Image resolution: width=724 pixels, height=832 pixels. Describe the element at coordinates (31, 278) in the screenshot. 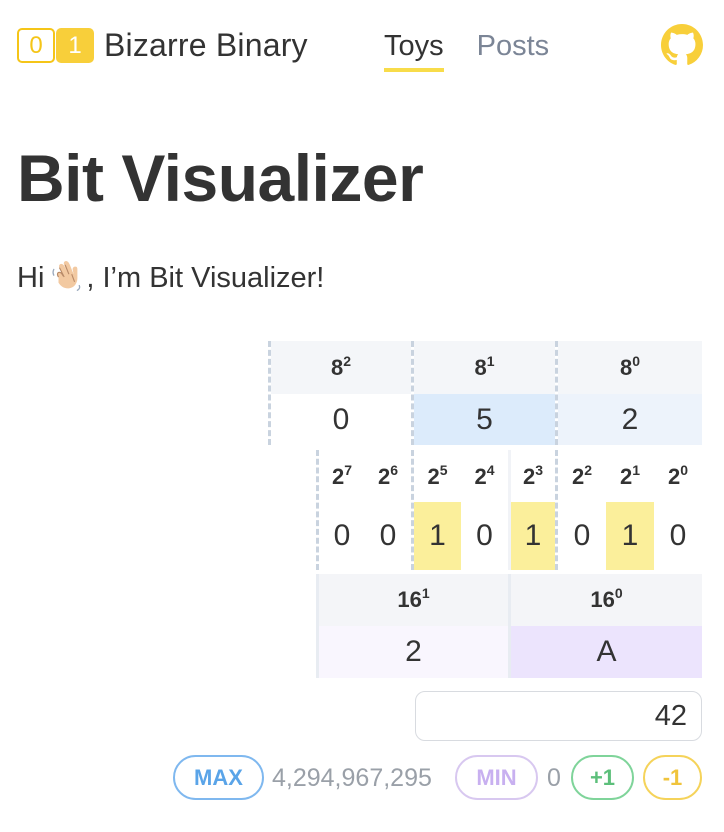

I see `greeting-prefix: Hi` at that location.